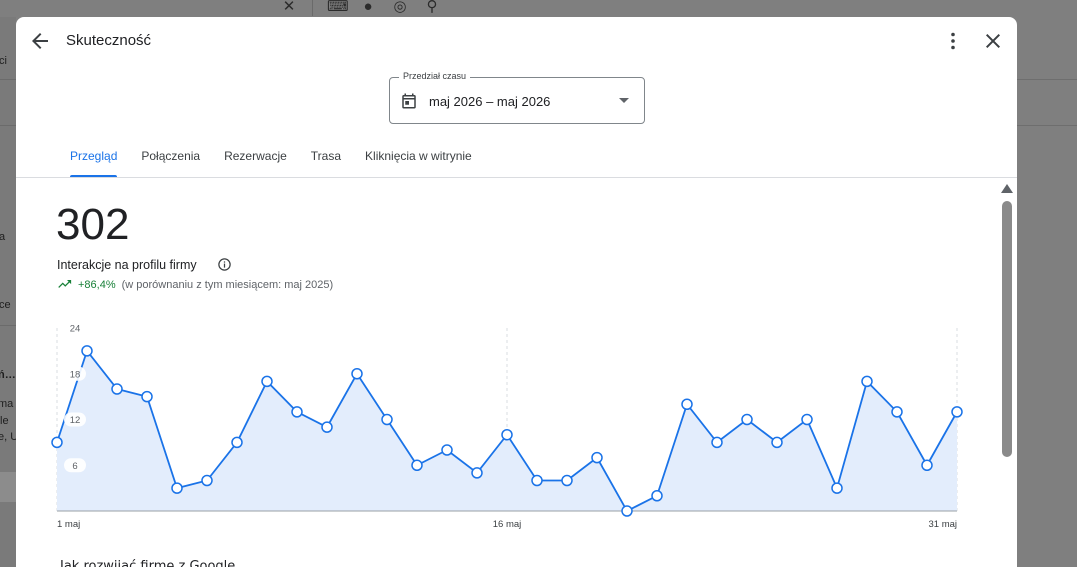 The image size is (1077, 567). I want to click on more-vert-icon, so click(953, 41).